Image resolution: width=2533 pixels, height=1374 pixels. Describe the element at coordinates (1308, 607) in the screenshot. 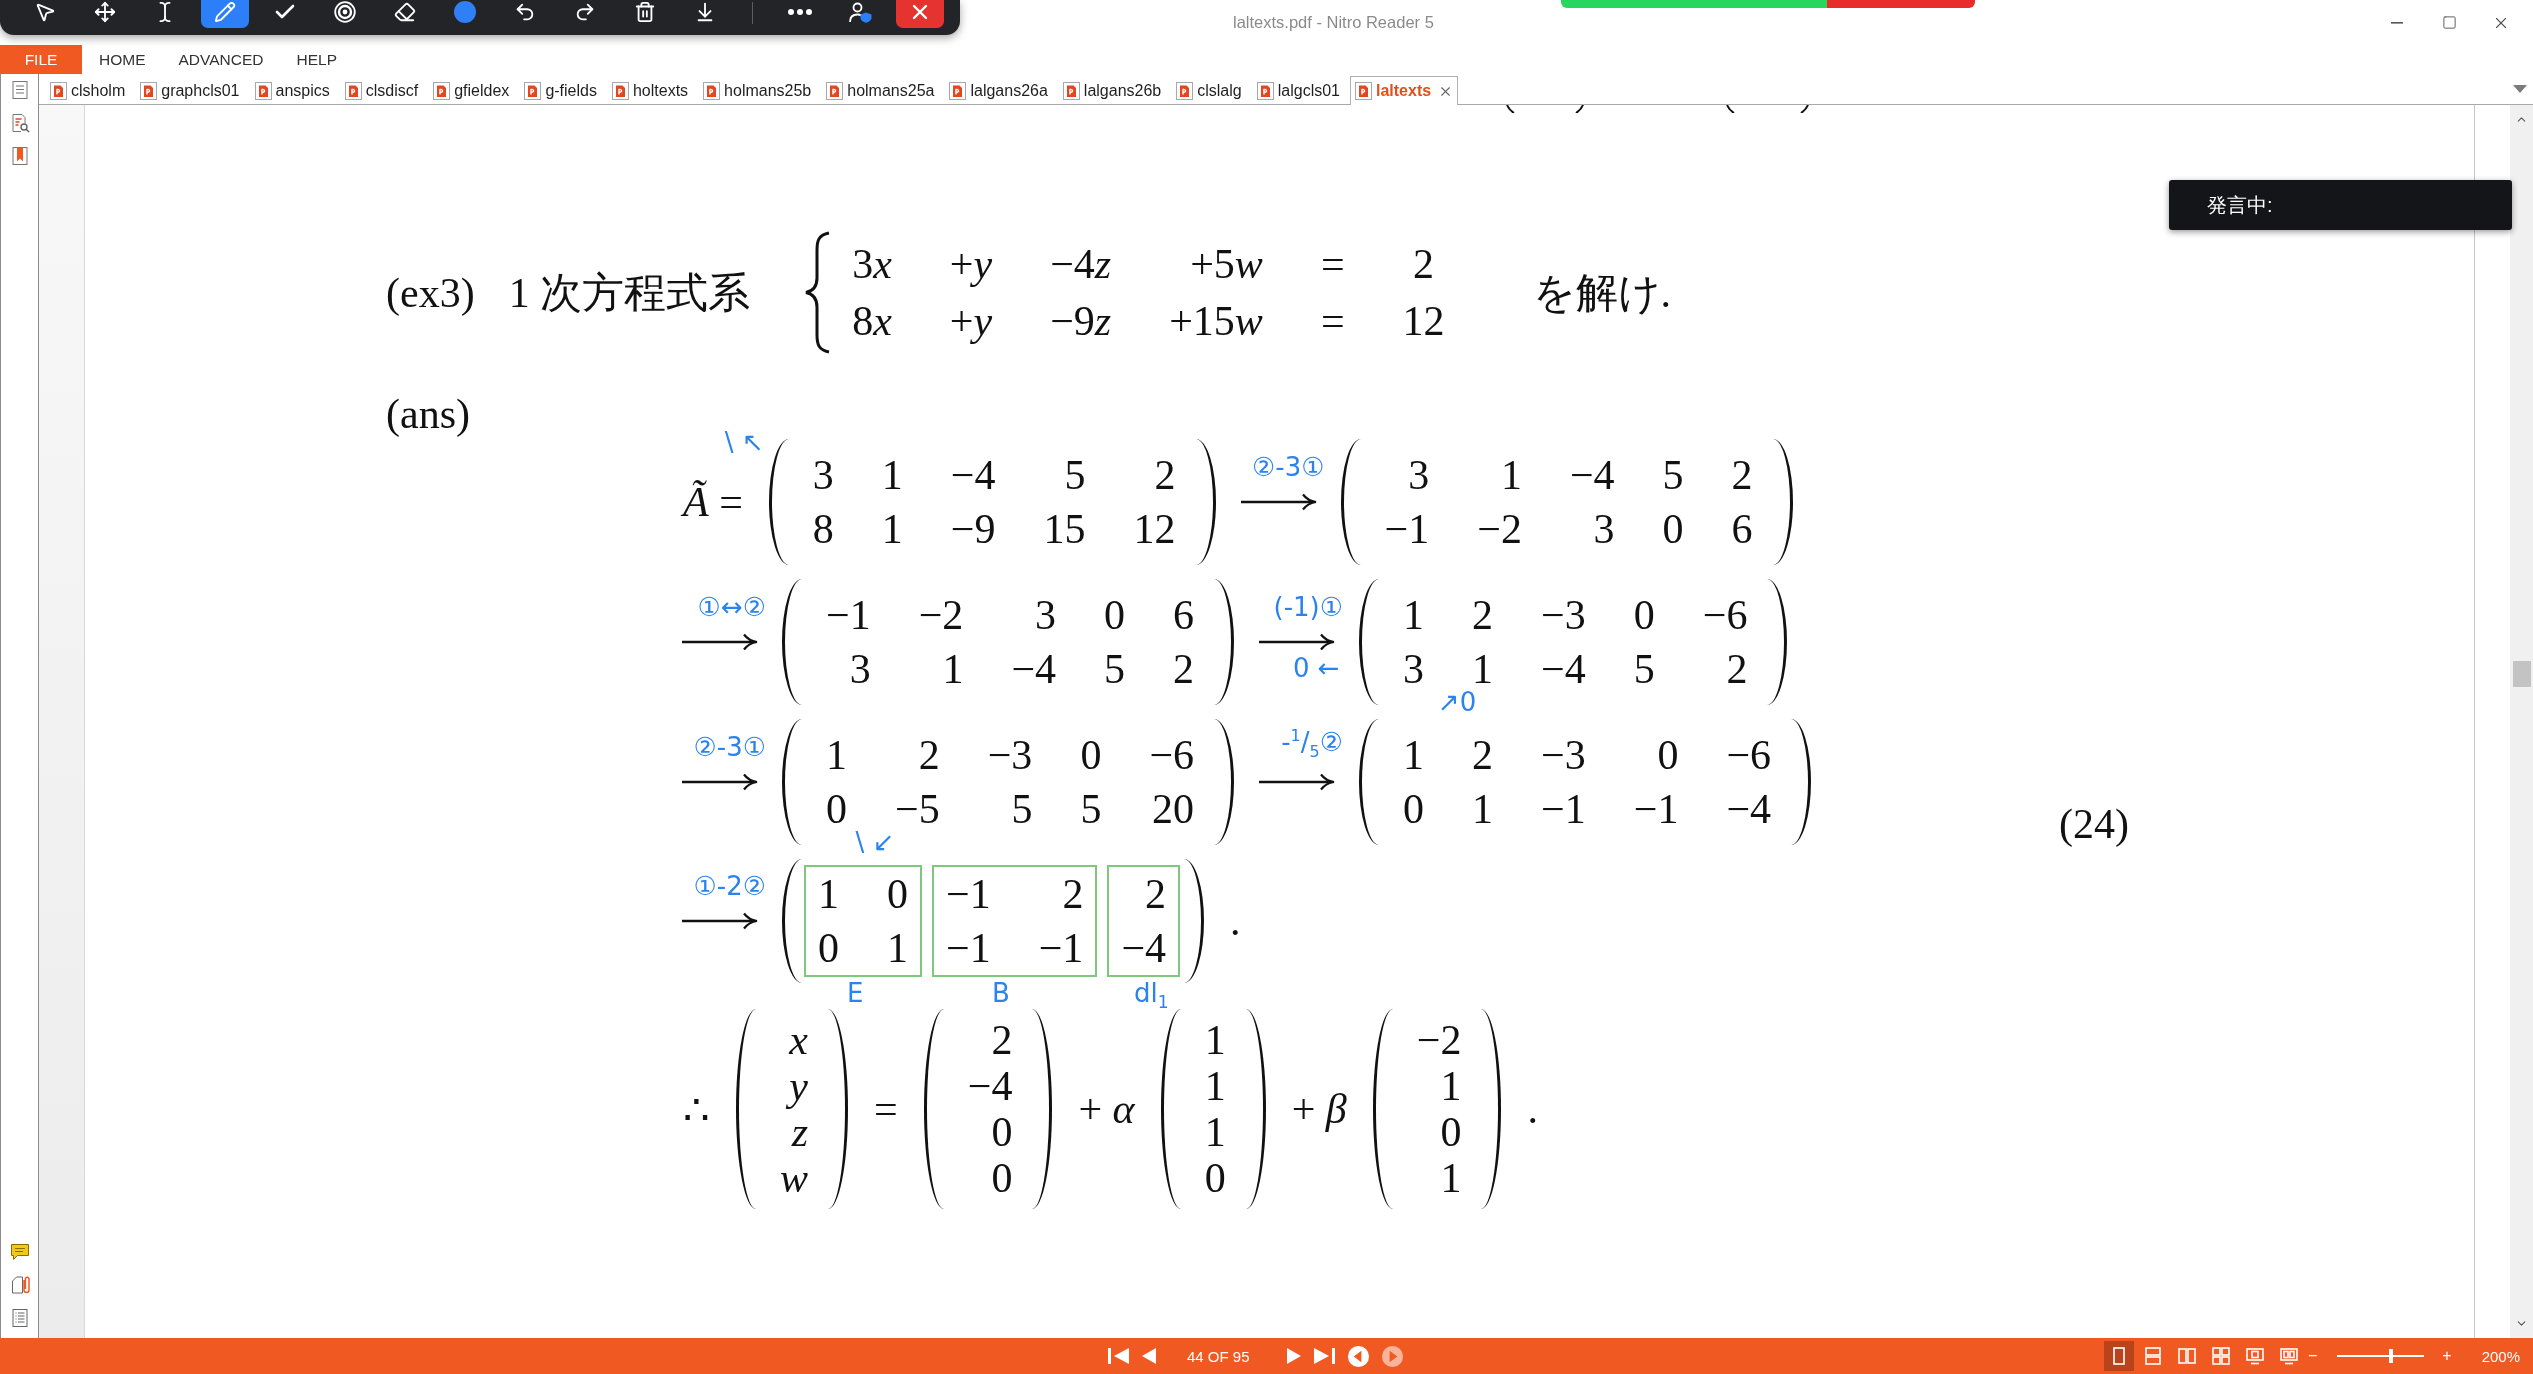

I see `ink-note: (-1)①` at that location.